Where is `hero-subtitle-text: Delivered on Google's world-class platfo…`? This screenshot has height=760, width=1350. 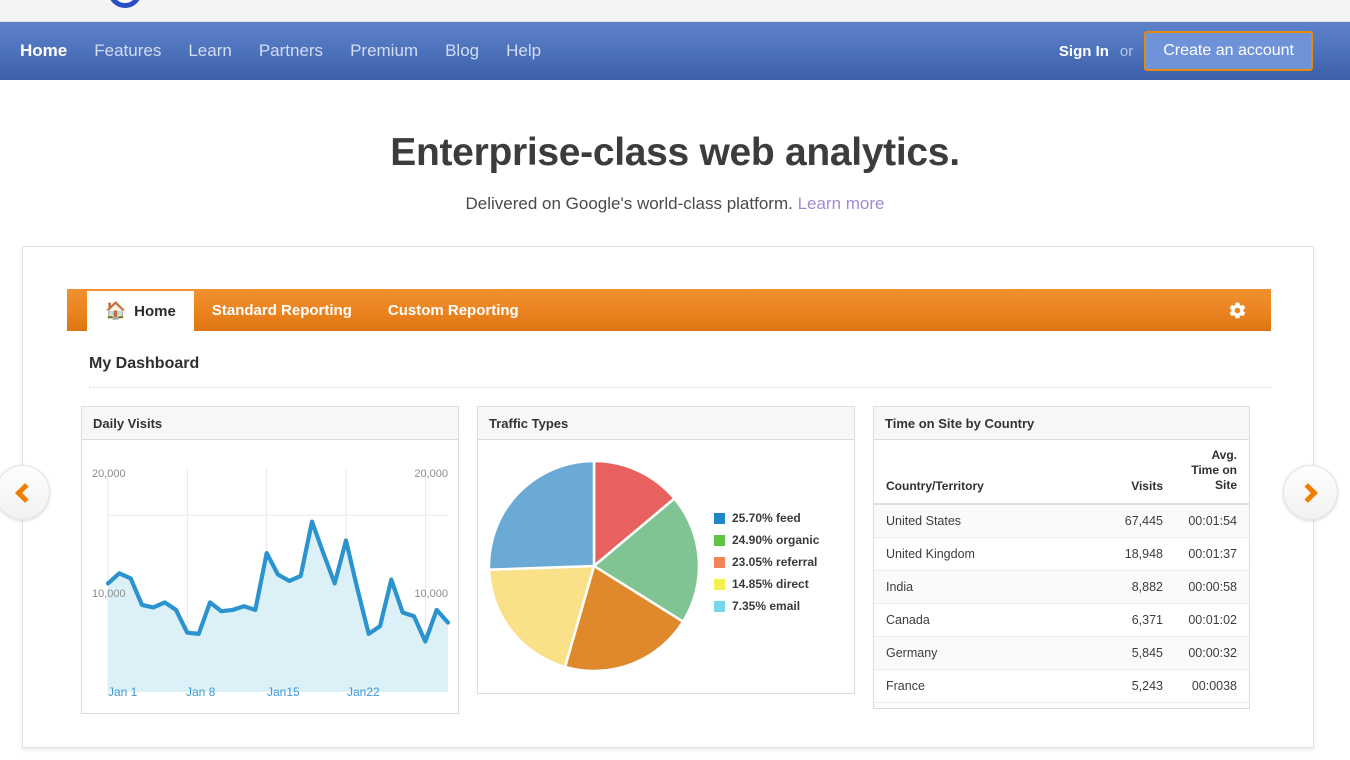
hero-subtitle-text: Delivered on Google's world-class platfo… is located at coordinates (629, 203).